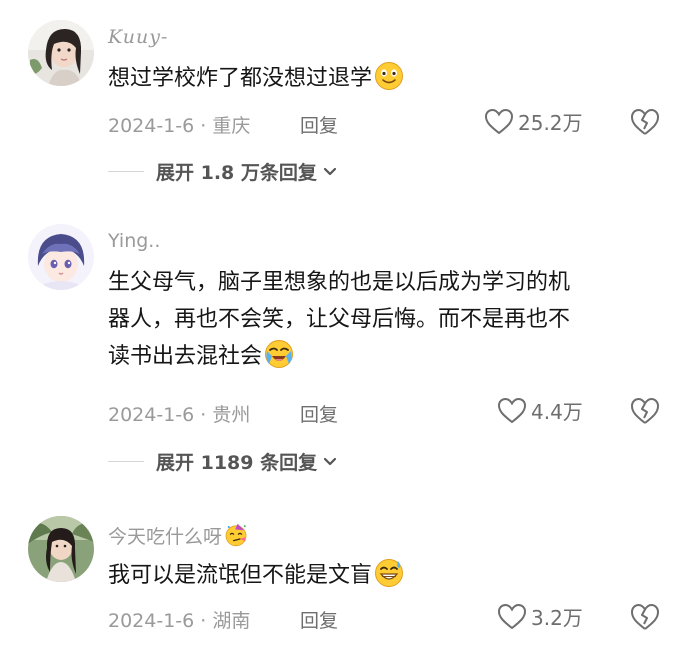  What do you see at coordinates (512, 616) in the screenshot?
I see `heart-icon` at bounding box center [512, 616].